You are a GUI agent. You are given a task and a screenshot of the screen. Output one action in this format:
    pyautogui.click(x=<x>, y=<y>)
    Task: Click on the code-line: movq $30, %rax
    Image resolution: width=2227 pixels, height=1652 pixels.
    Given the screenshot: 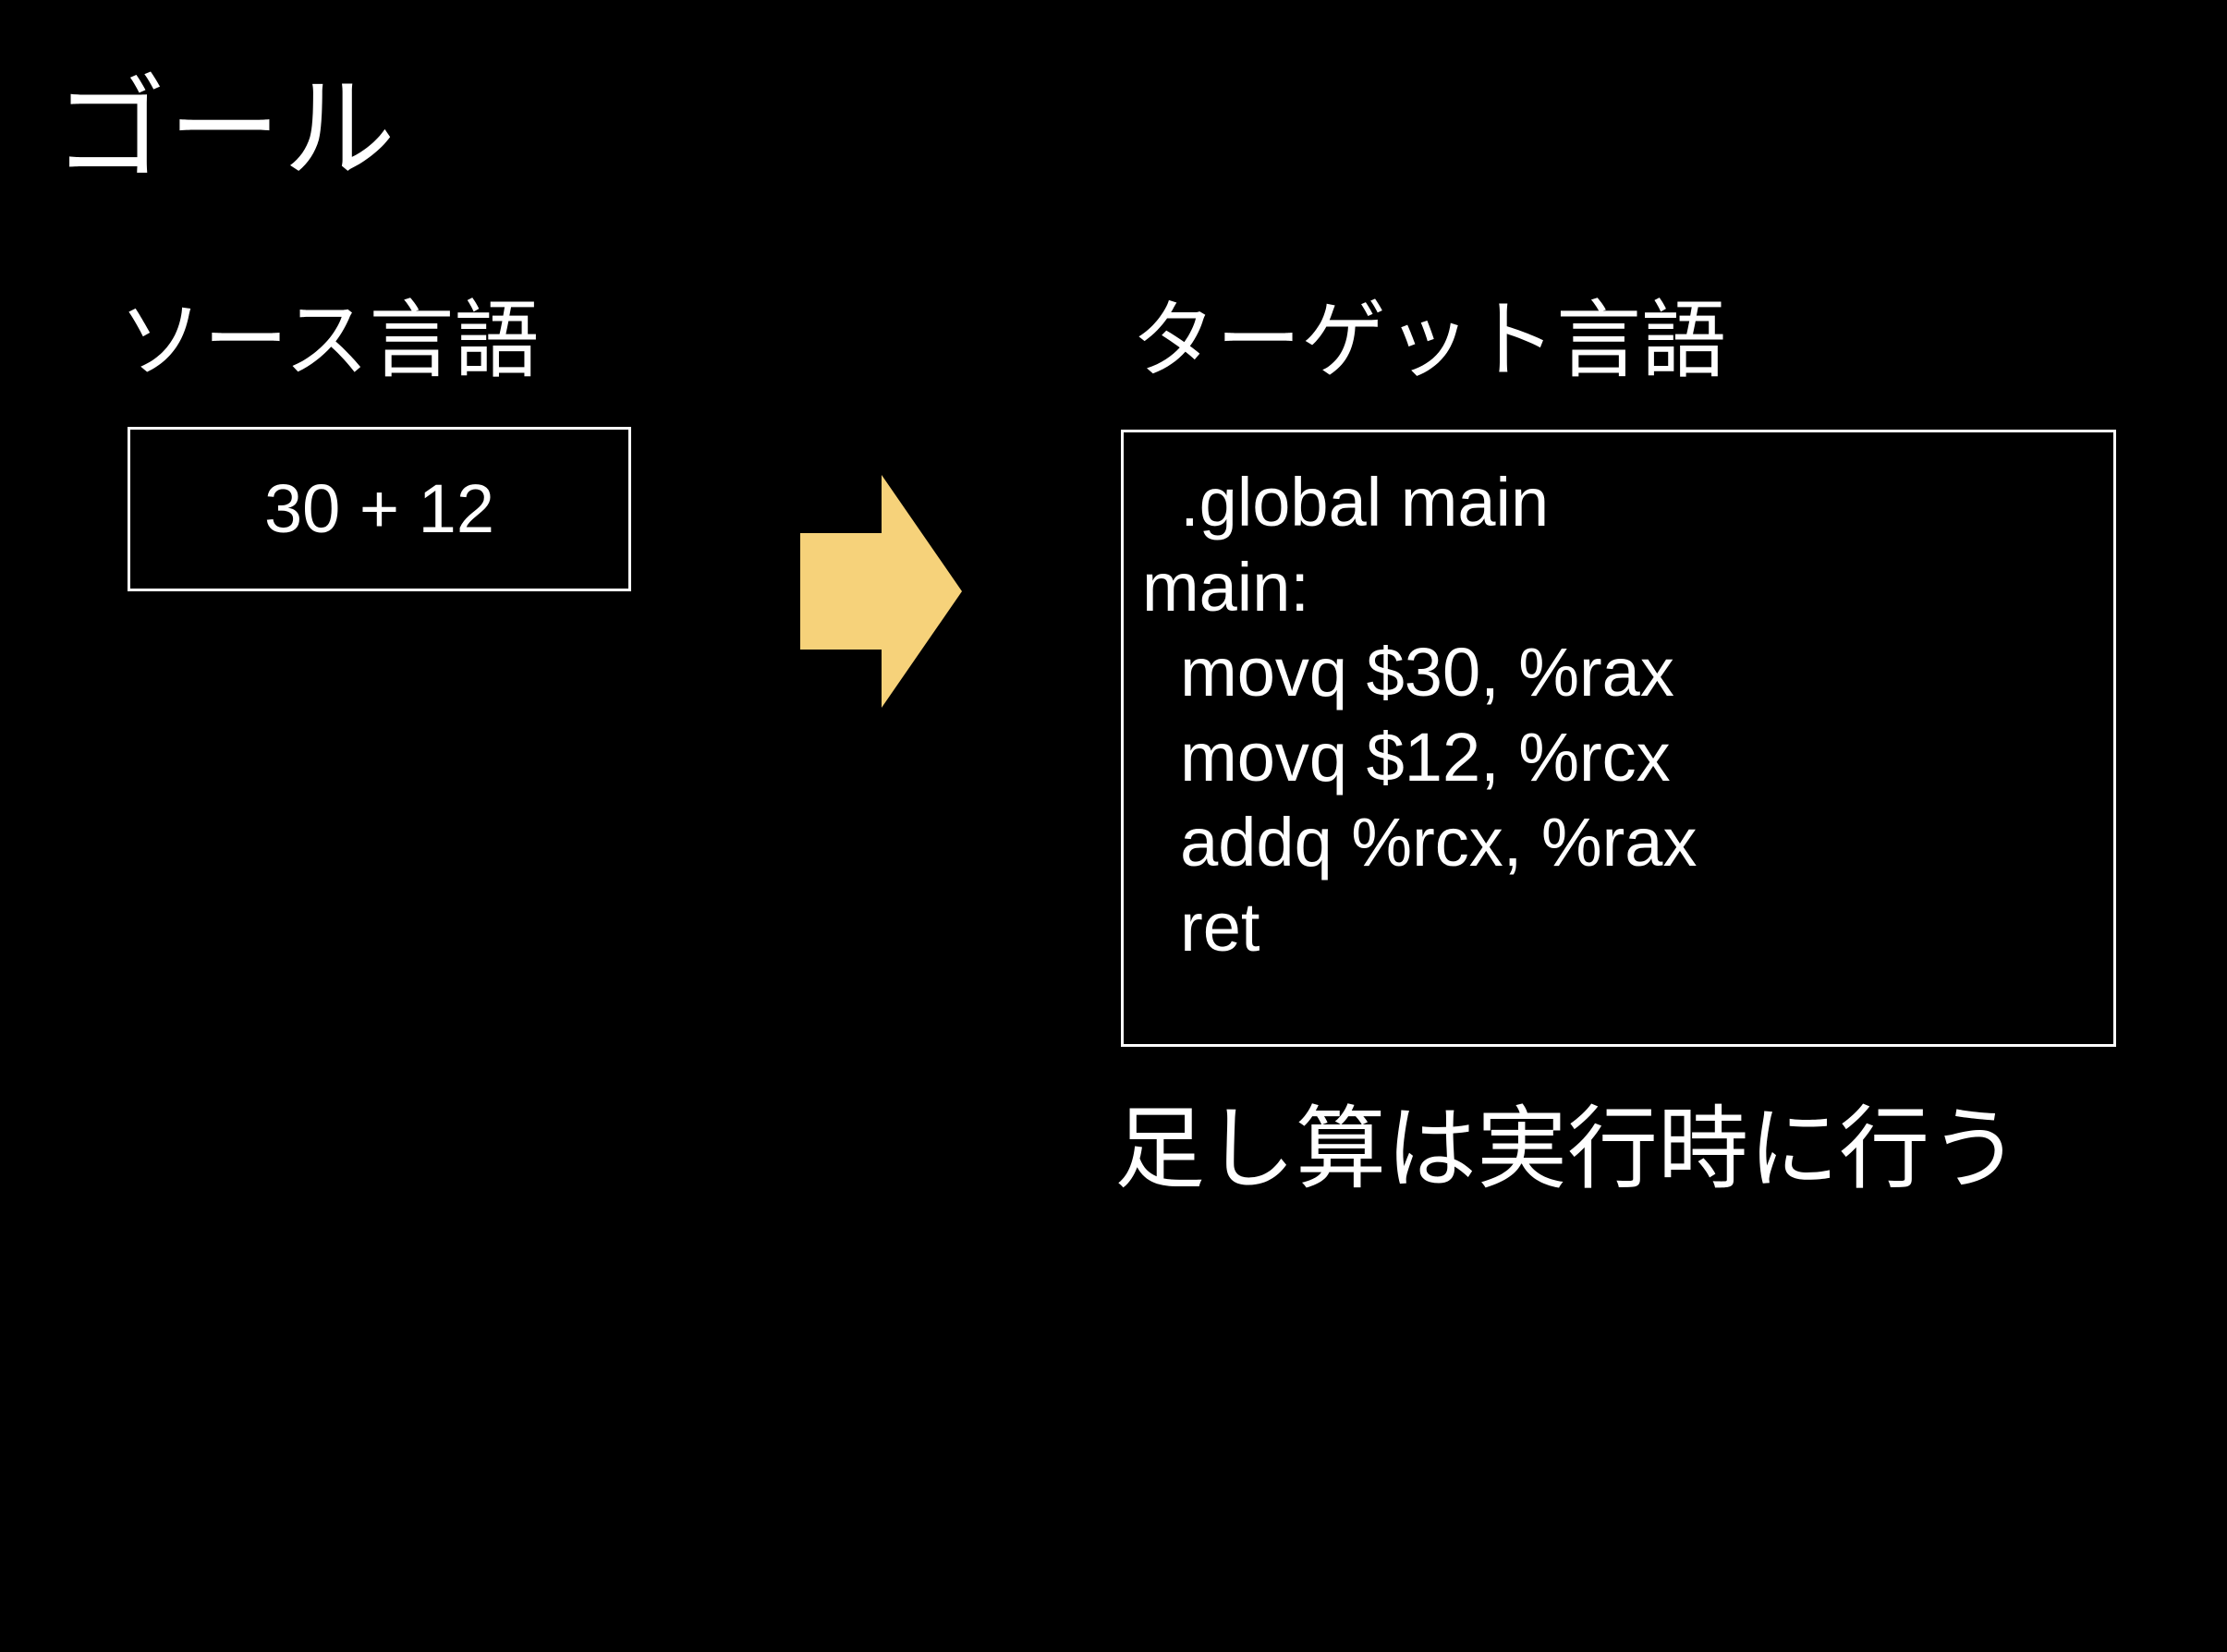 What is the action you would take?
    pyautogui.click(x=1408, y=672)
    